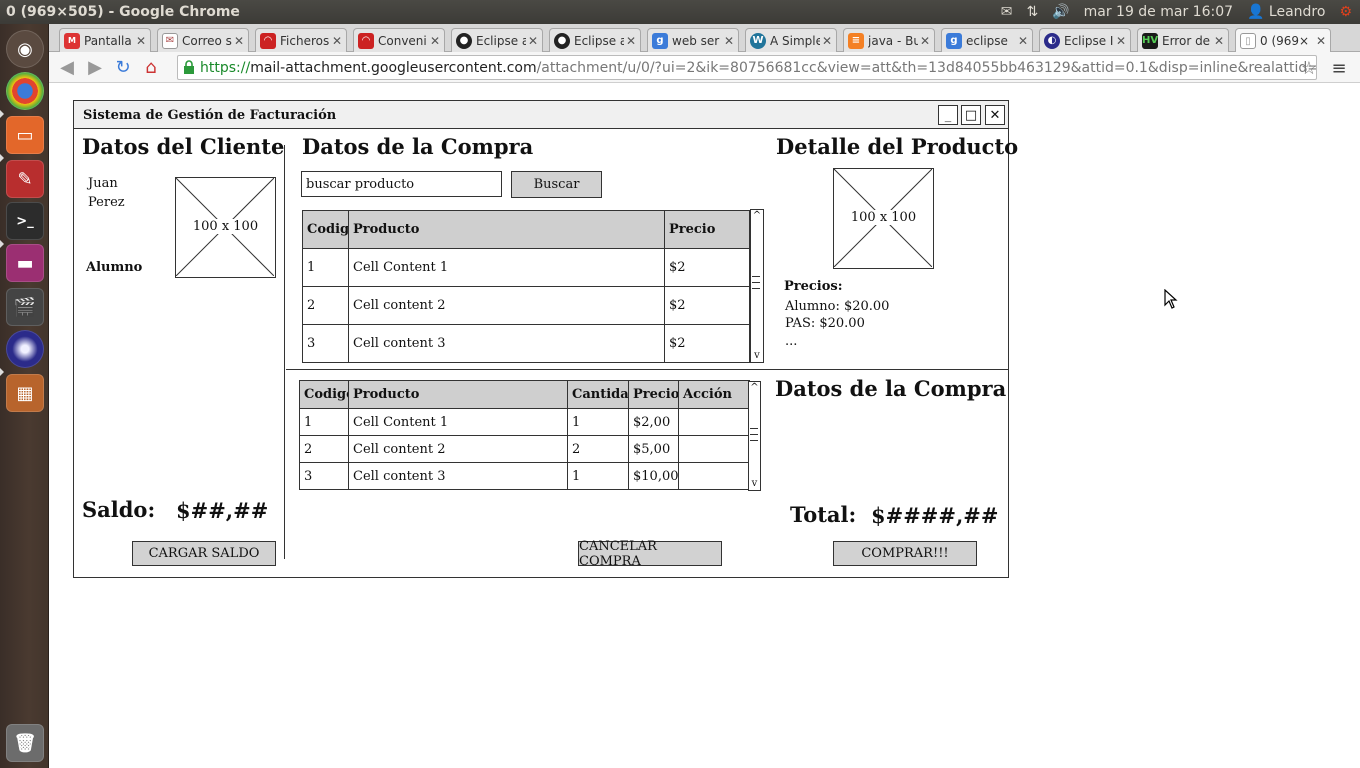 This screenshot has width=1360, height=768. I want to click on table-row: 2 Cell content 2 2 $5,00, so click(524, 449).